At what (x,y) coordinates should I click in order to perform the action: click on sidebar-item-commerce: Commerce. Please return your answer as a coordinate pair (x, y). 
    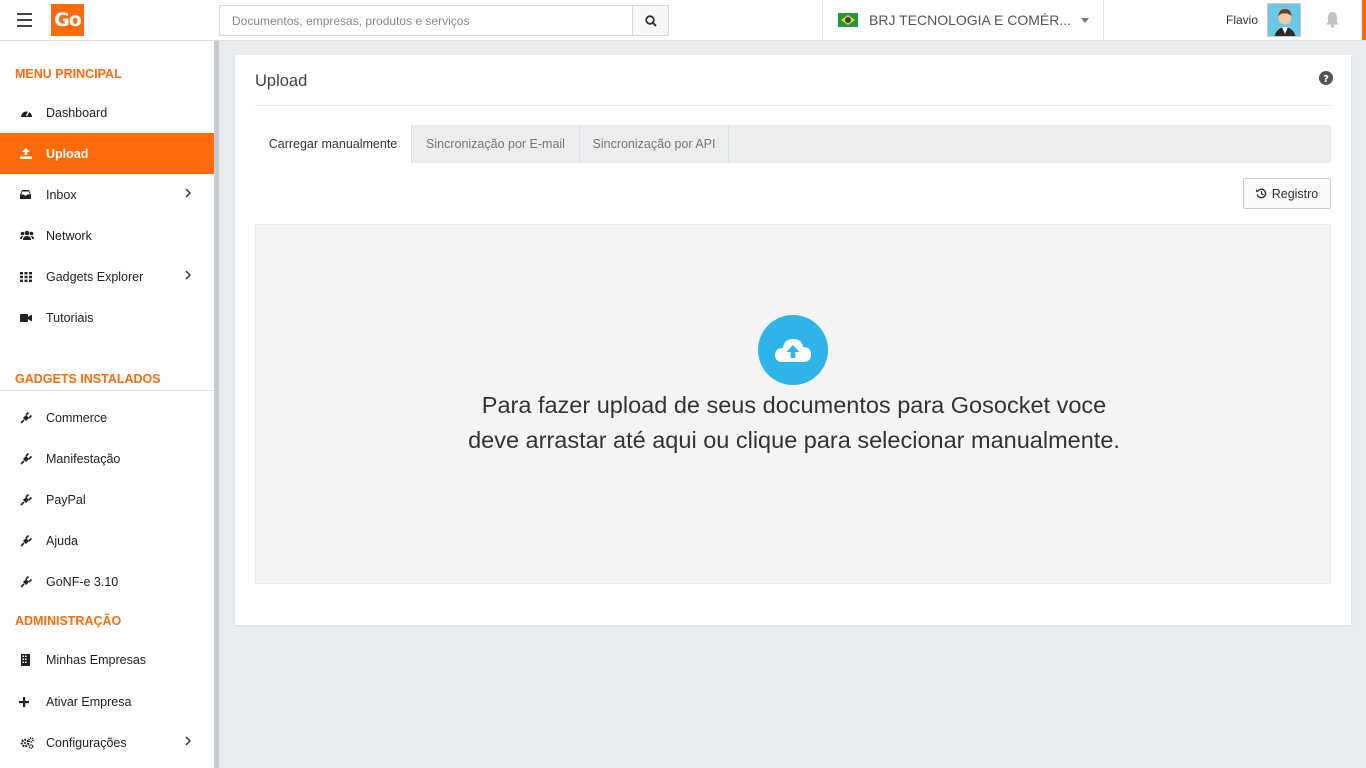
    Looking at the image, I should click on (107, 417).